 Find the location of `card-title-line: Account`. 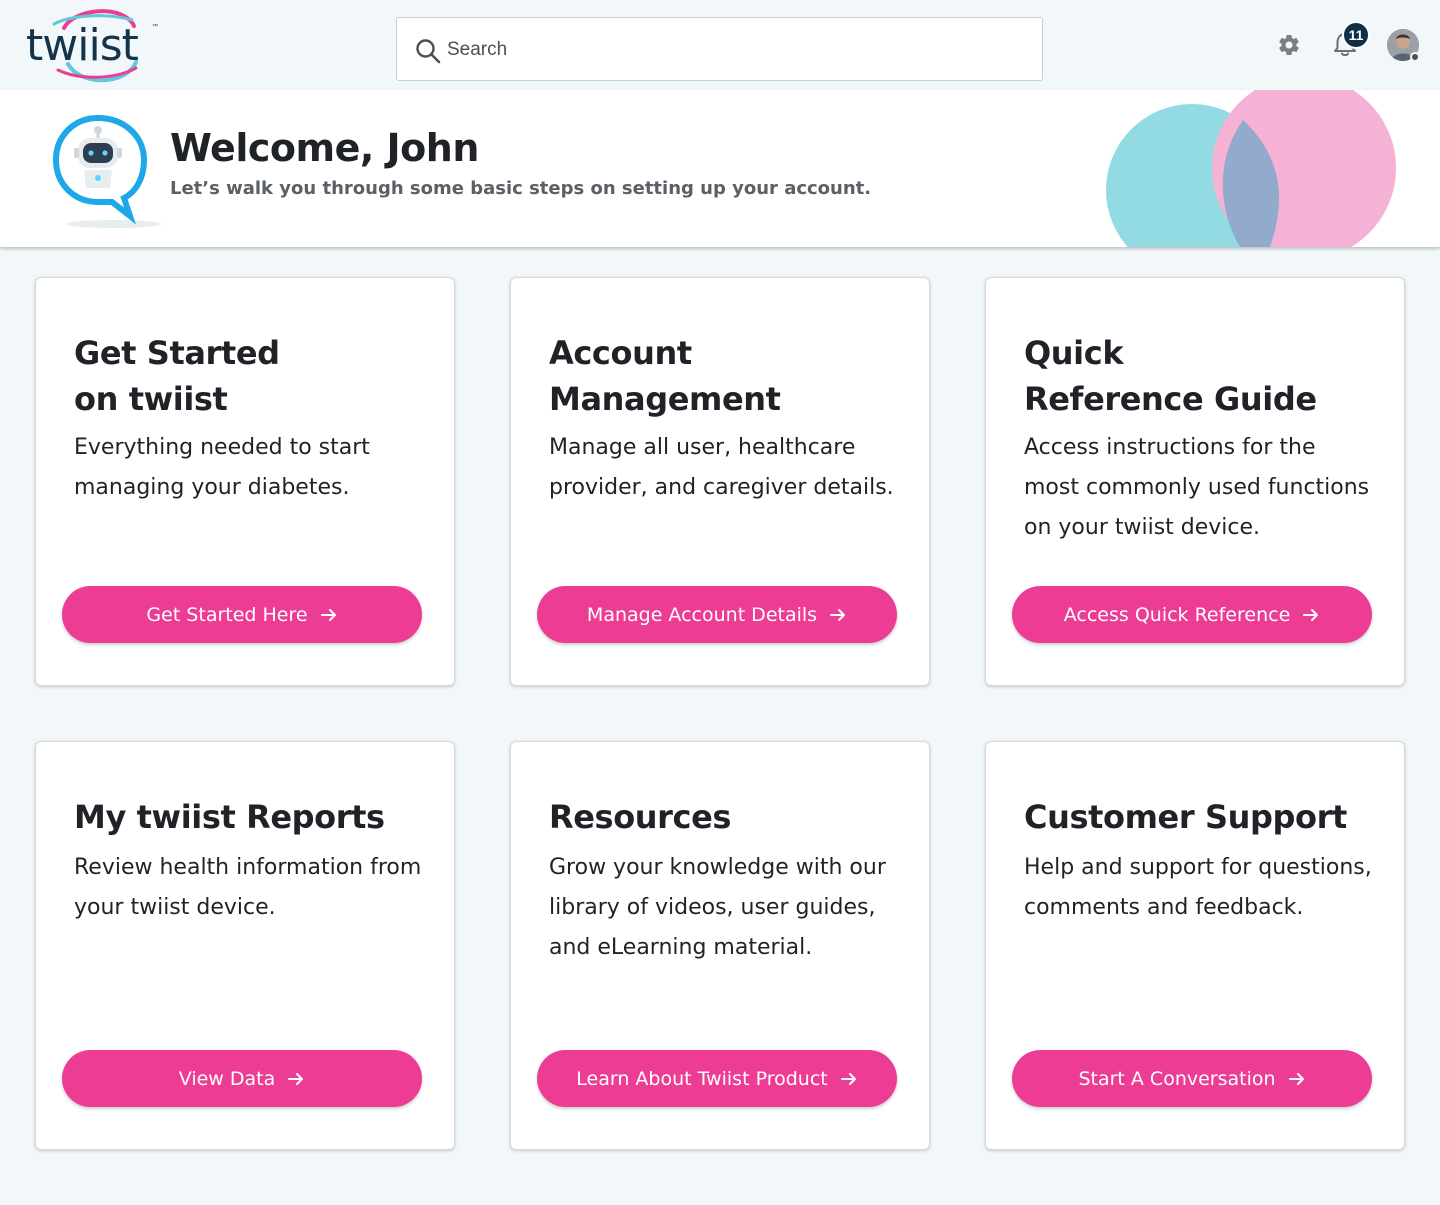

card-title-line: Account is located at coordinates (620, 353).